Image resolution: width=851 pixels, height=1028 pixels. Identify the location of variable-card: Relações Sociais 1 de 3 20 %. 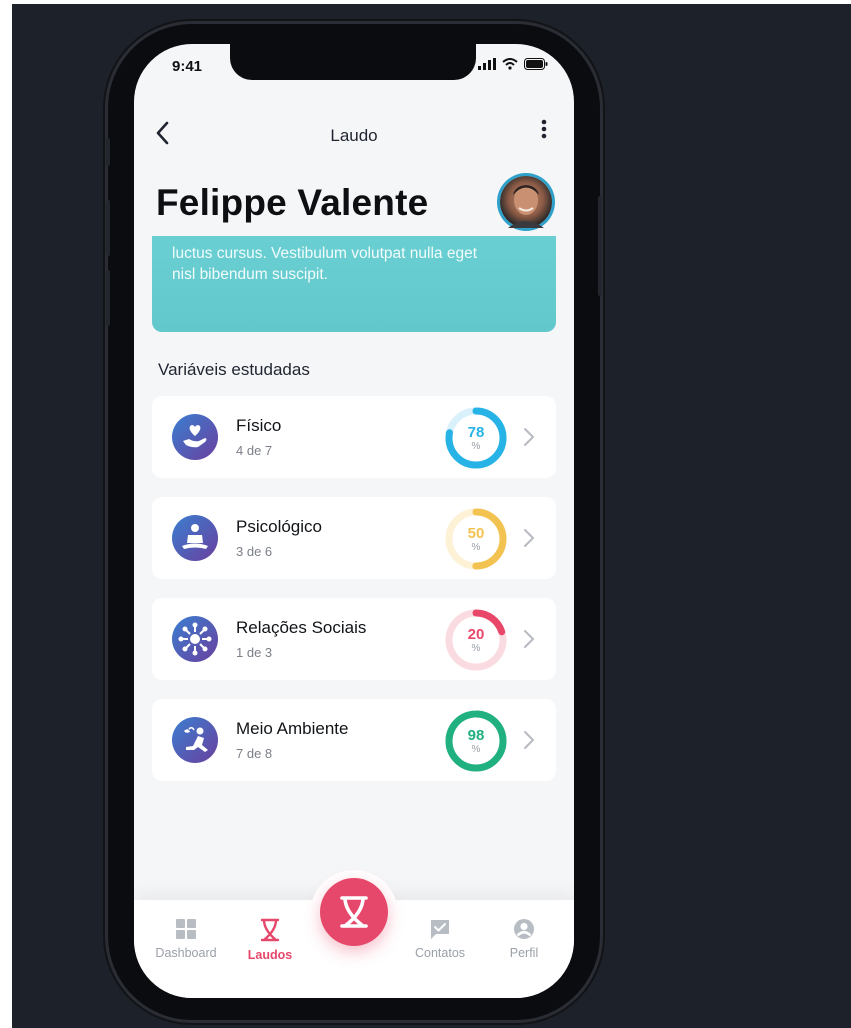
(354, 639).